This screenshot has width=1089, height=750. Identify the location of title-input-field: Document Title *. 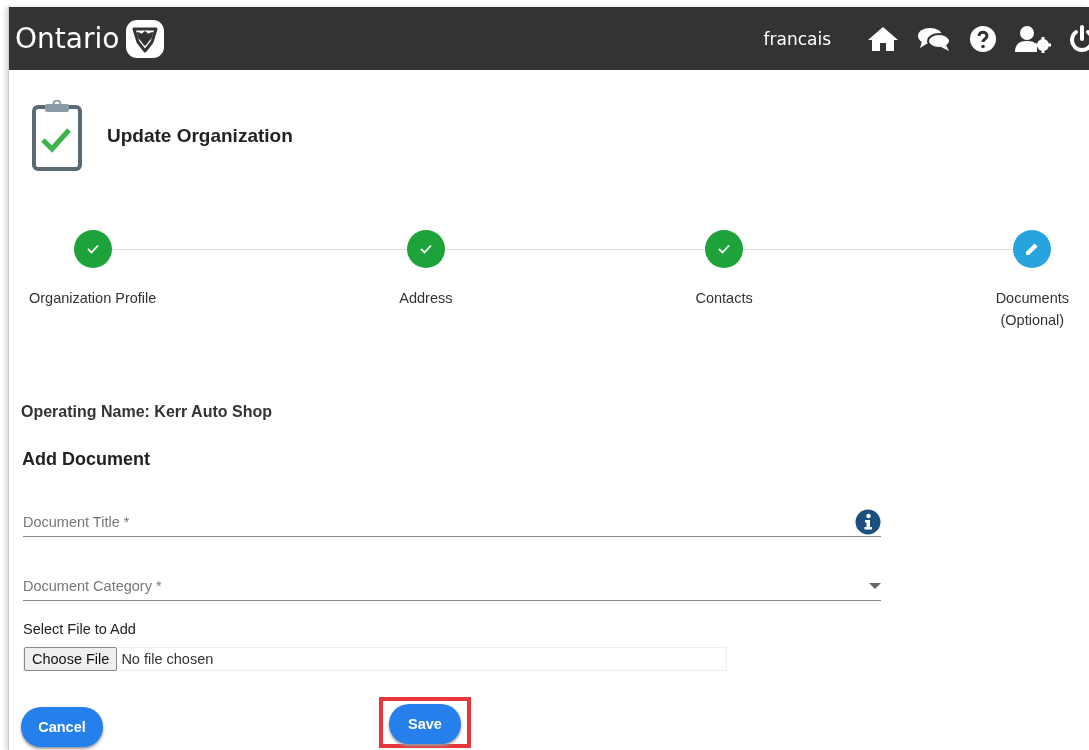
(439, 522).